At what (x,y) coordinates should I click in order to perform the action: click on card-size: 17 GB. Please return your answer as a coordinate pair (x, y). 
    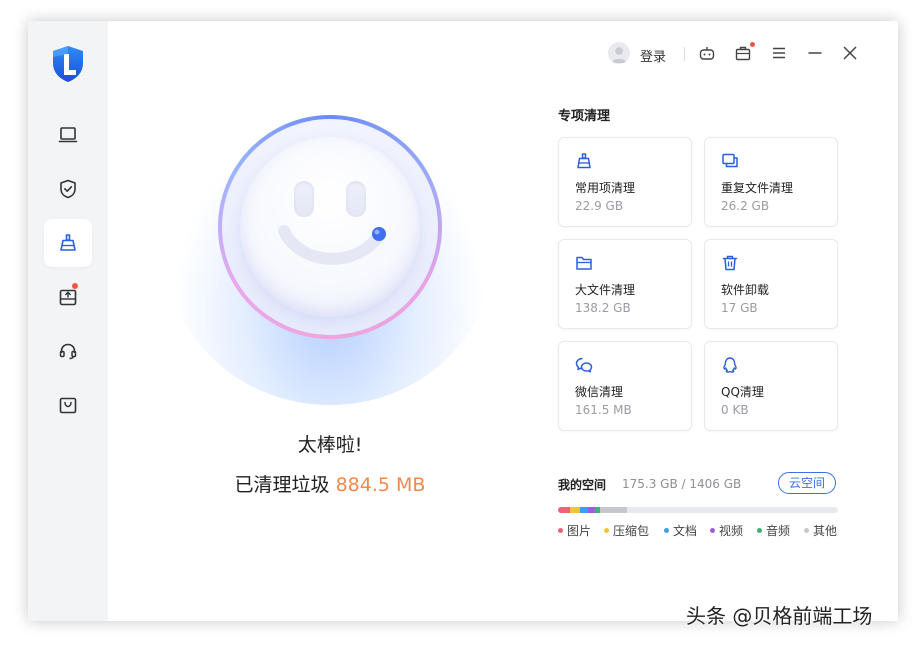
    Looking at the image, I should click on (739, 308).